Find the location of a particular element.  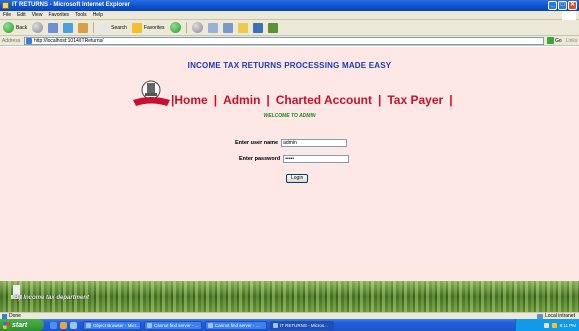

password-input is located at coordinates (316, 159).